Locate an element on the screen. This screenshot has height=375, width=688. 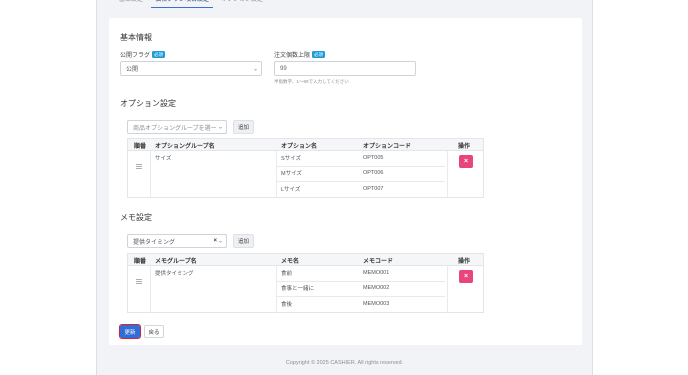
memo-col-order: 順番 is located at coordinates (140, 261).